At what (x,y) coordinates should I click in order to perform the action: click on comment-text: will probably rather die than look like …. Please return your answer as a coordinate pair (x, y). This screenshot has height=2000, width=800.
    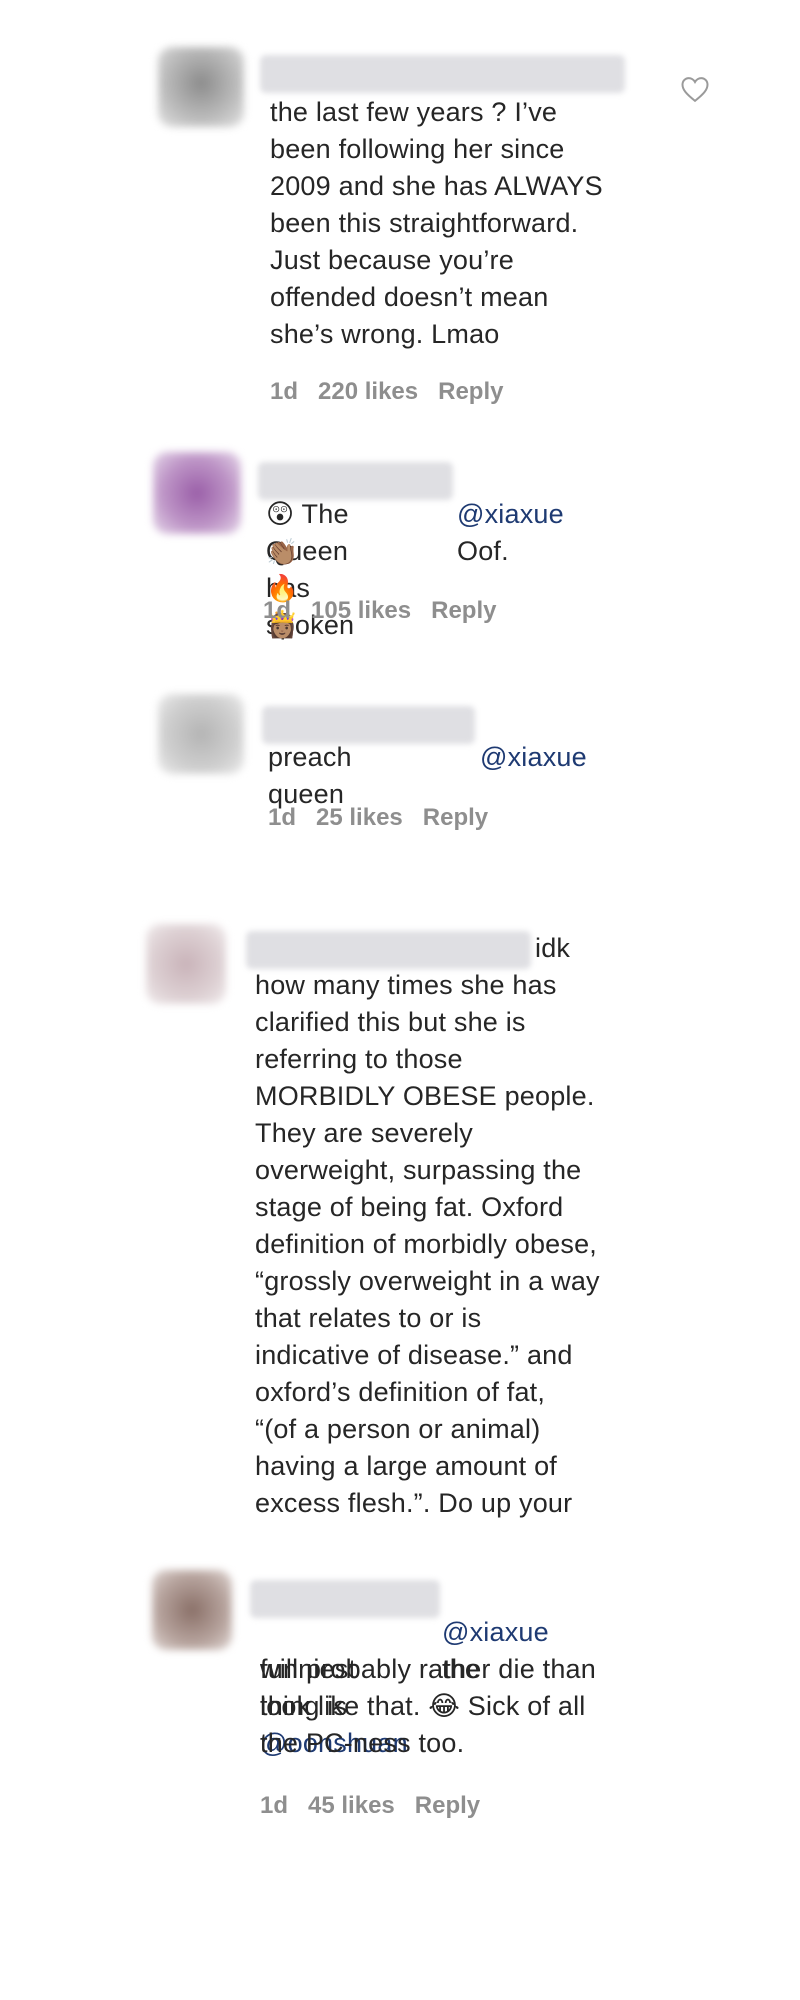
    Looking at the image, I should click on (428, 1706).